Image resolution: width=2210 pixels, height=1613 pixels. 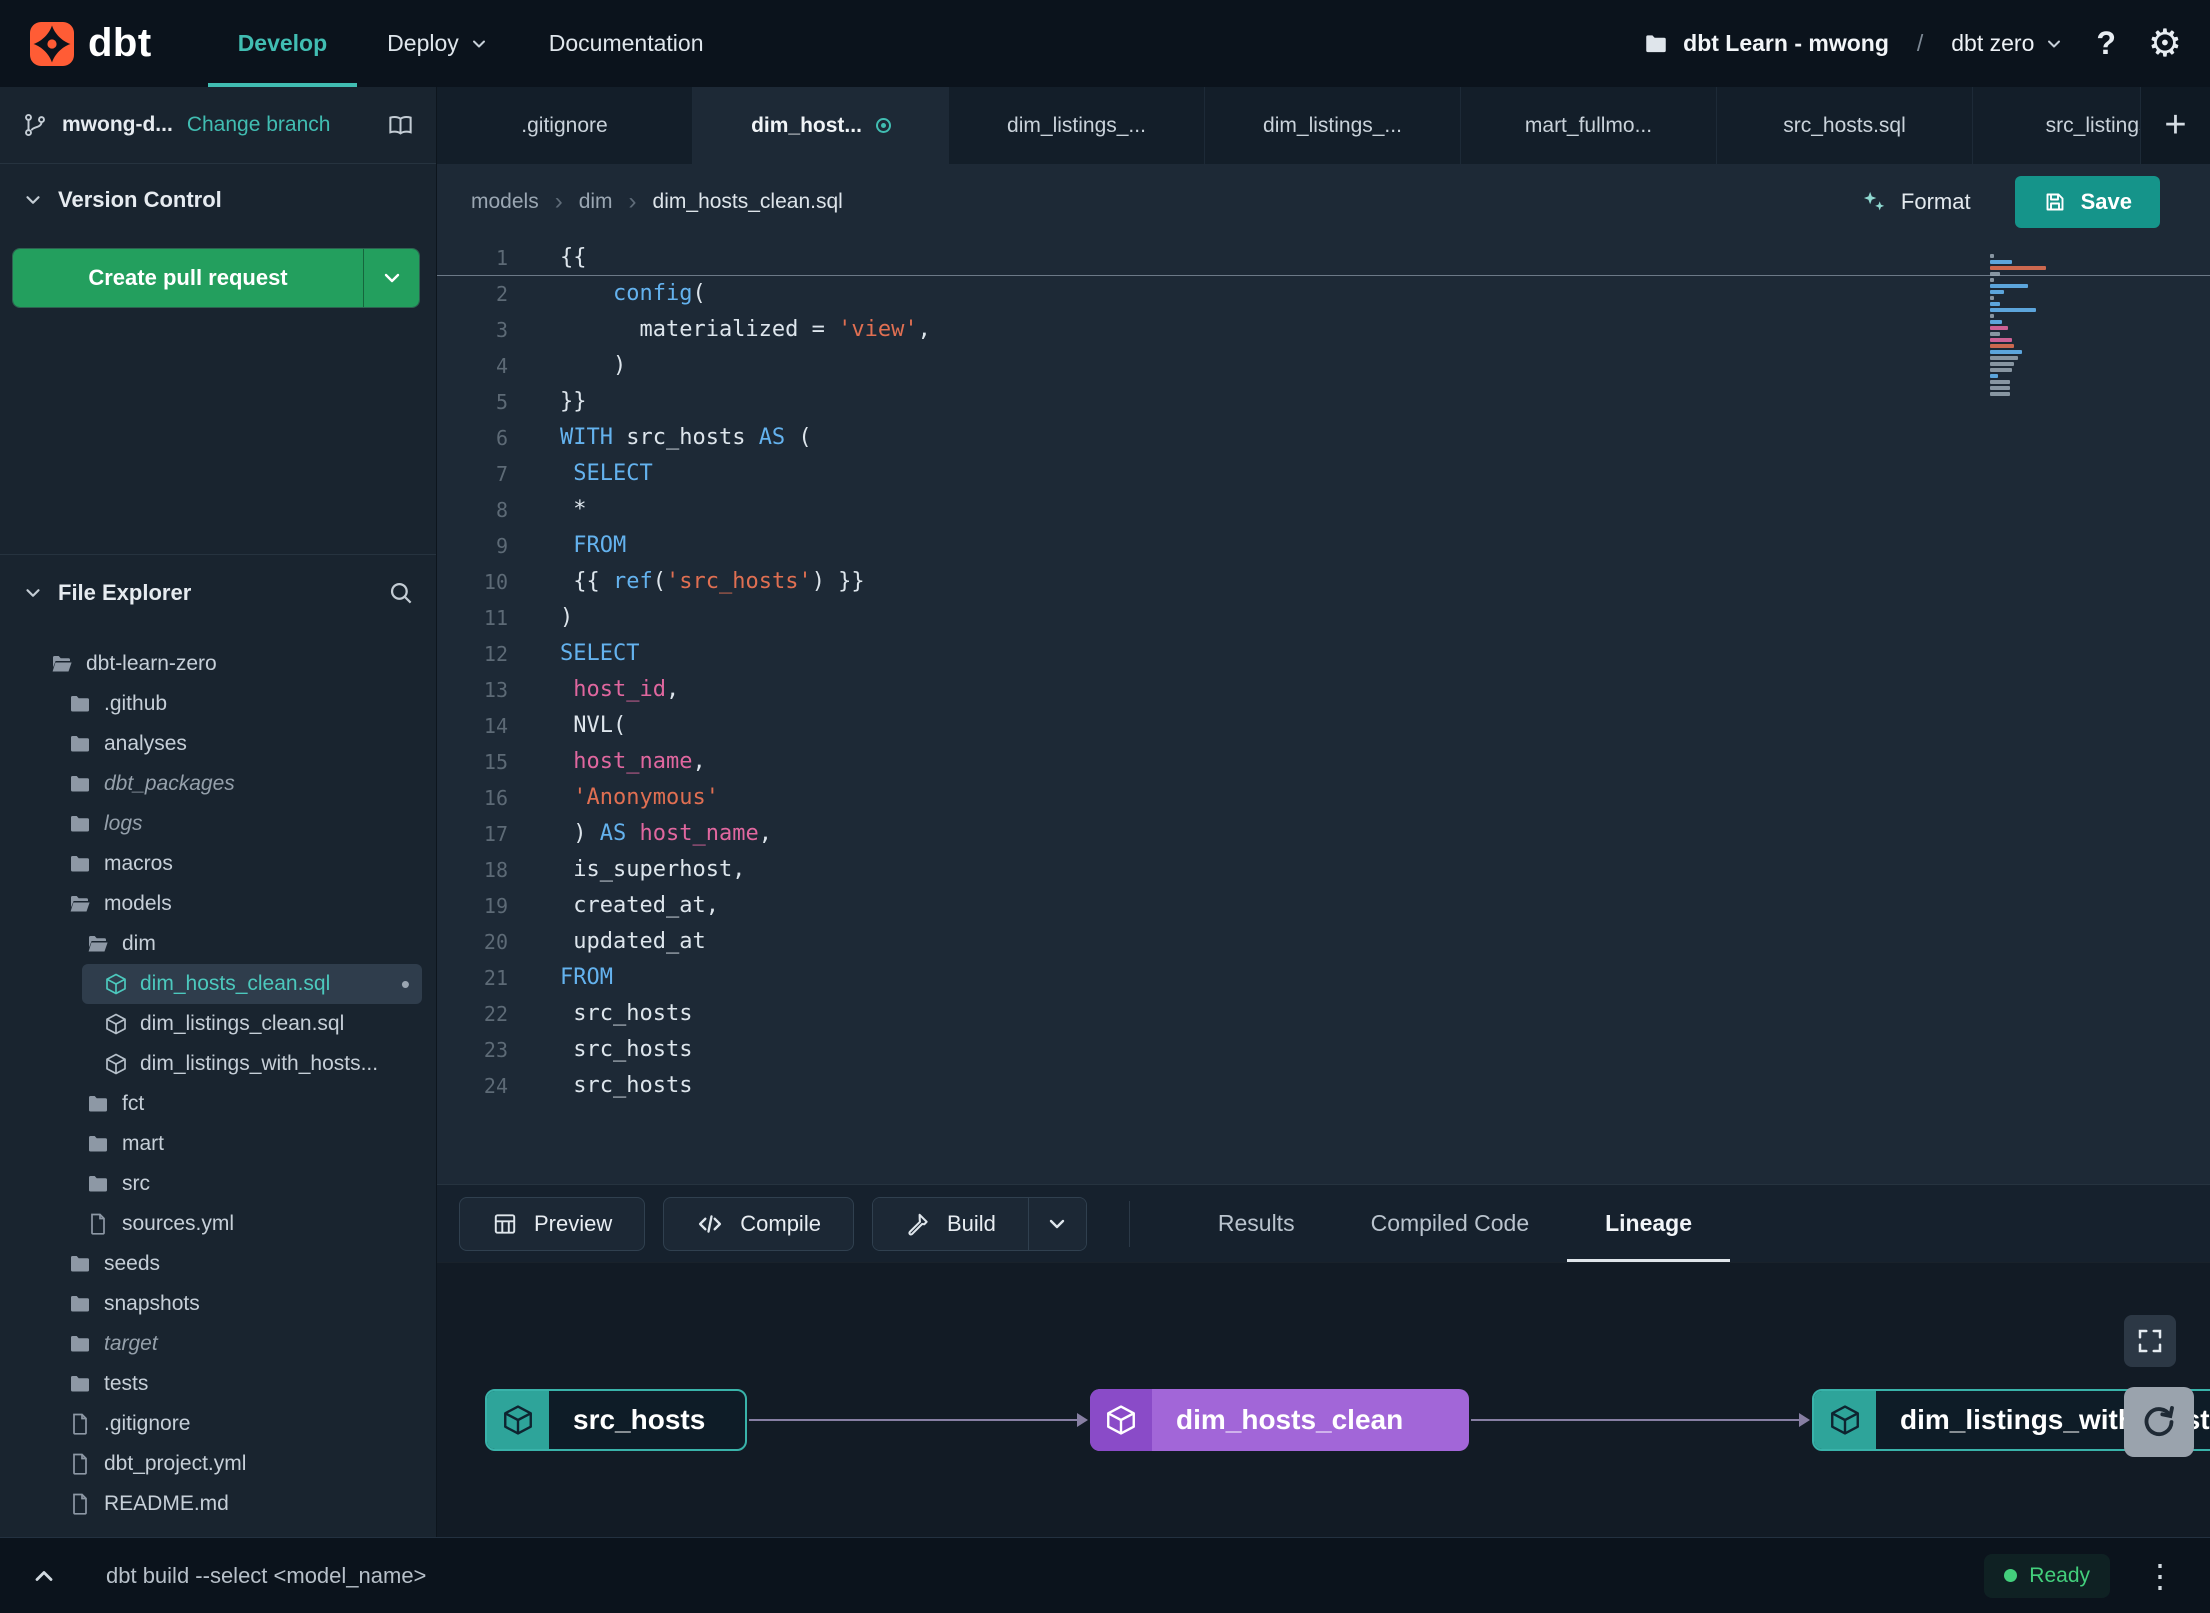 I want to click on save-button: Save, so click(x=2087, y=202).